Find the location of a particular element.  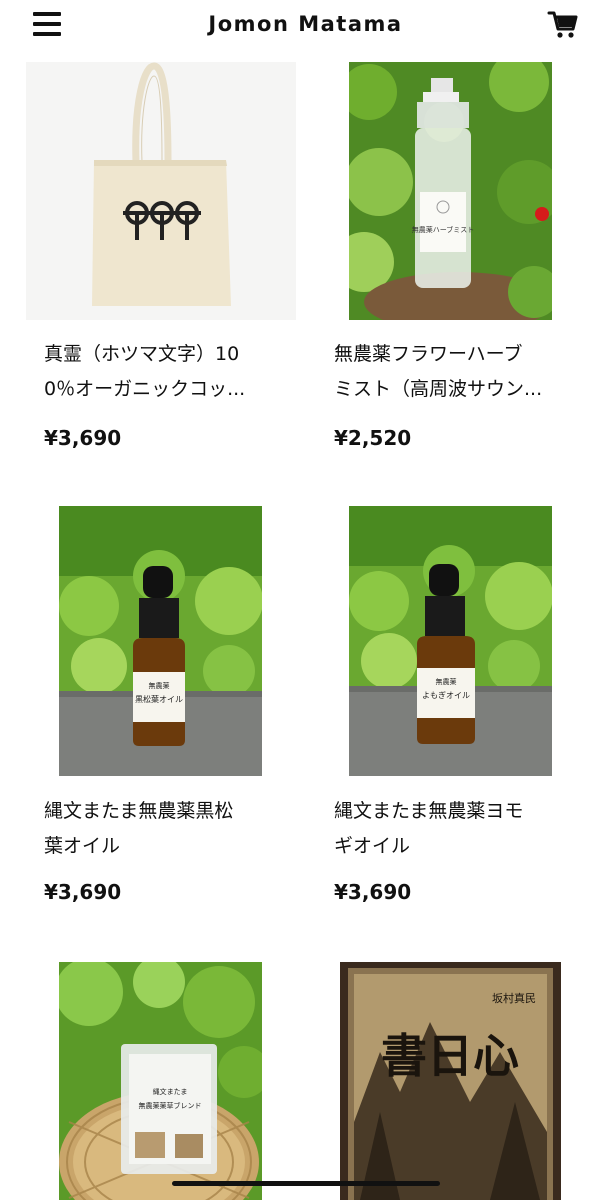

product-card-black-pine-oil: 無農薬 黒松葉オイル 縄文またま無農薬黒松 葉オイル ¥3,690 is located at coordinates (179, 706).